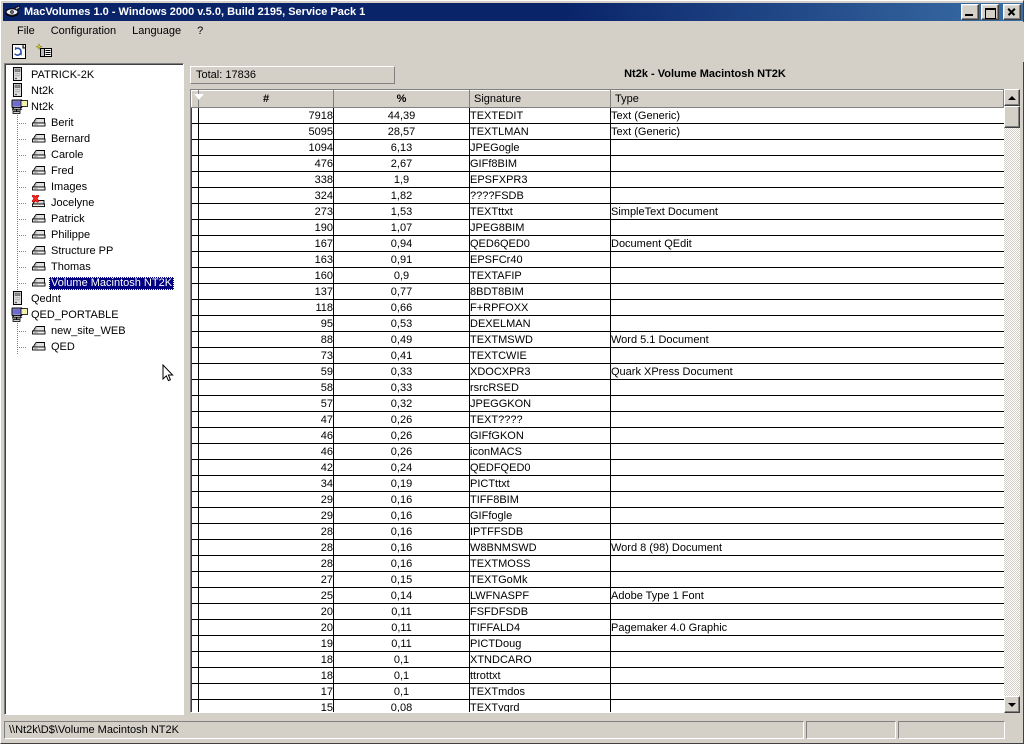  I want to click on table-row: 190 1,07 JPEG8BIM, so click(597, 227).